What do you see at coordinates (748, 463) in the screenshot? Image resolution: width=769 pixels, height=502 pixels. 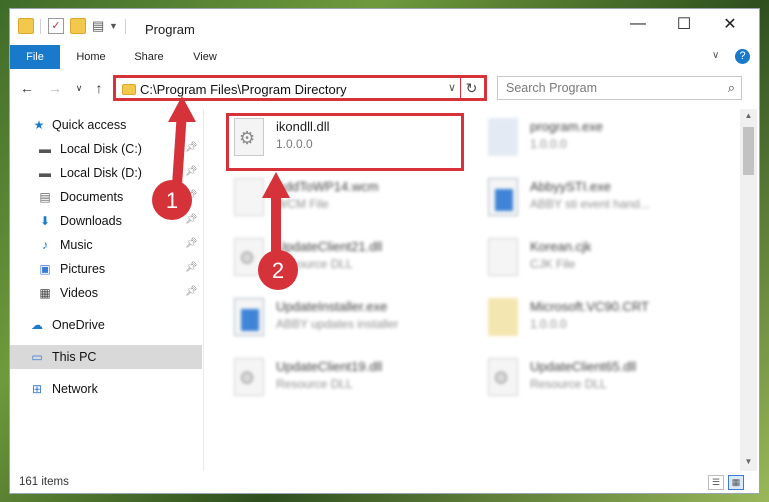 I see `scroll-down-icon: ▼` at bounding box center [748, 463].